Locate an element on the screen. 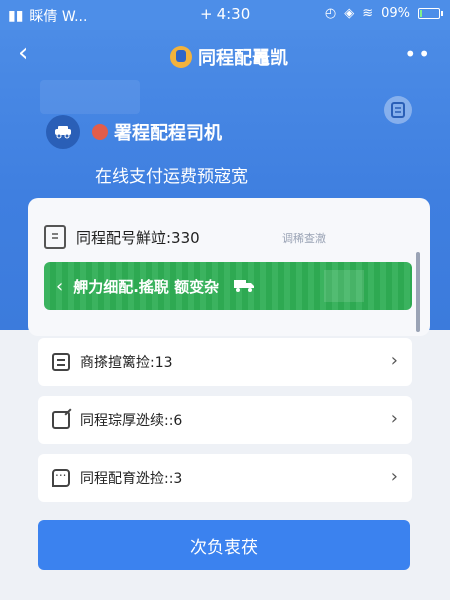  scrollbar is located at coordinates (418, 292).